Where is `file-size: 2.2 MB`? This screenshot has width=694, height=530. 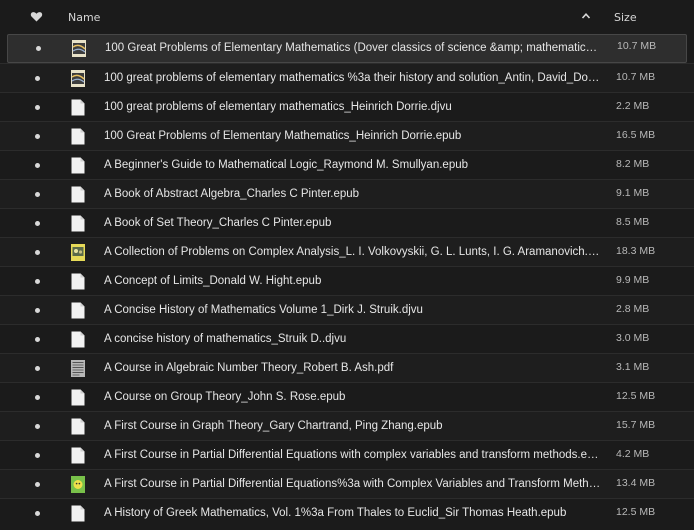
file-size: 2.2 MB is located at coordinates (633, 106).